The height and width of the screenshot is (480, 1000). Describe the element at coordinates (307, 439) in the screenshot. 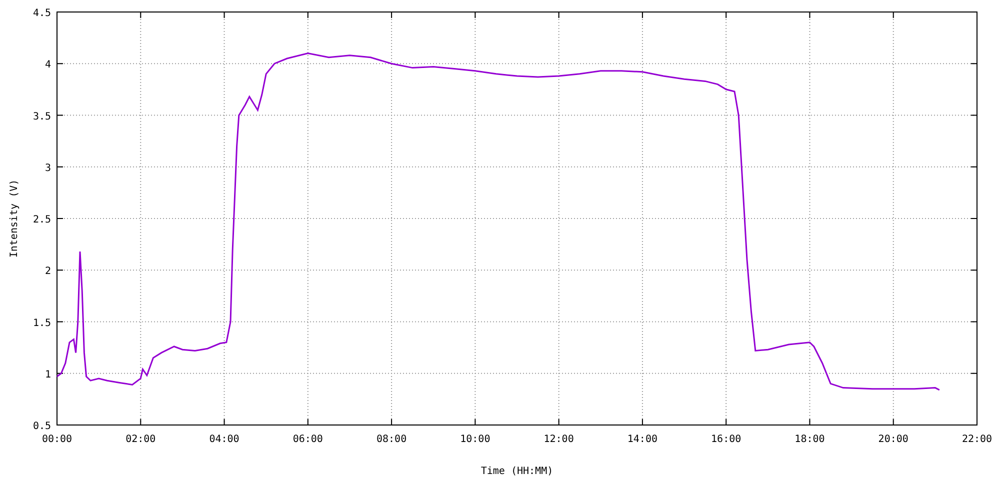

I see `x-tick-label: 06:00` at that location.